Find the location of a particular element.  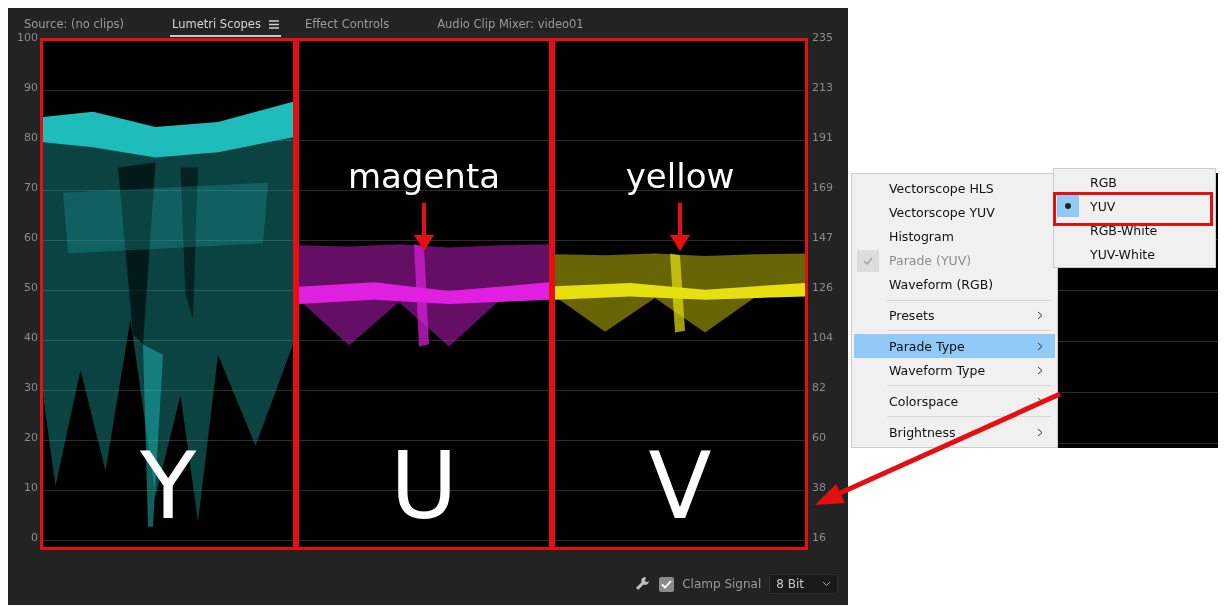

axis-tick-label: 100 is located at coordinates (27, 38).